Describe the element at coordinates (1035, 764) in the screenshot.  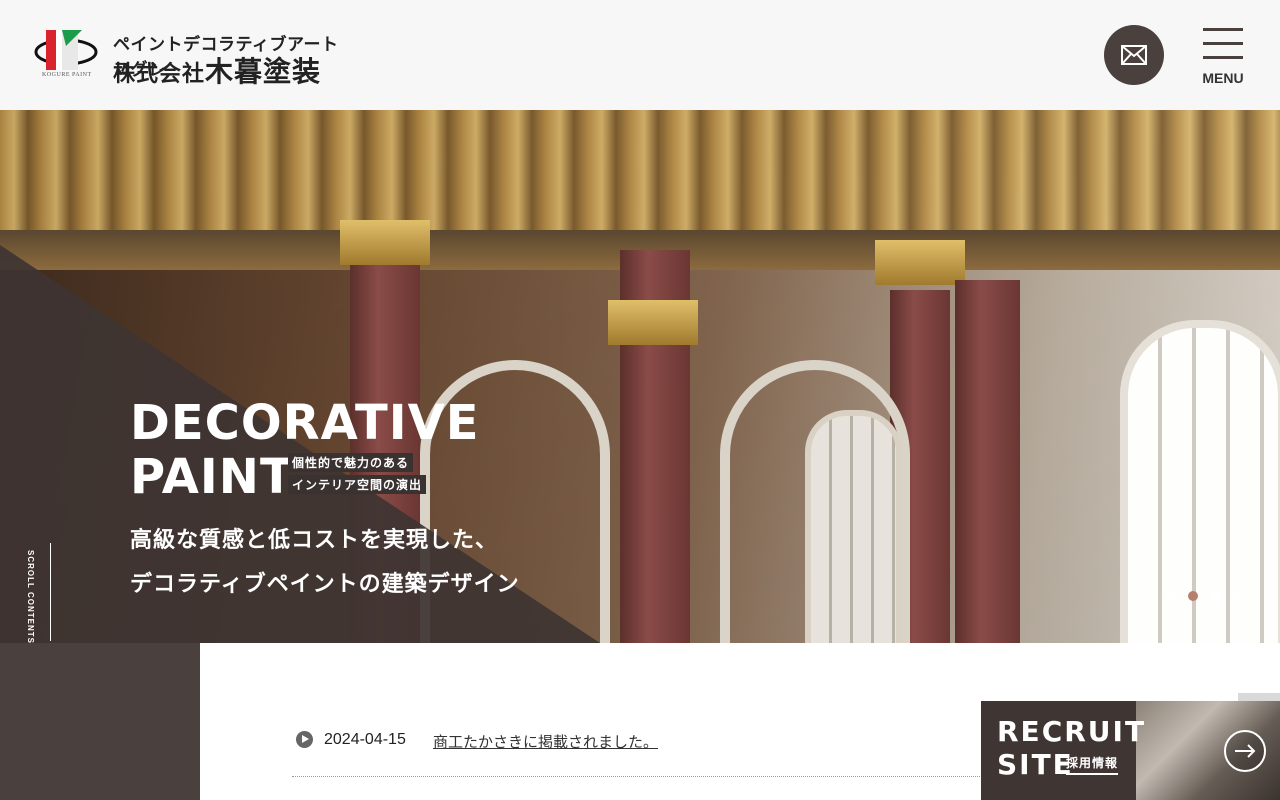
I see `recruit-line2: SITE` at that location.